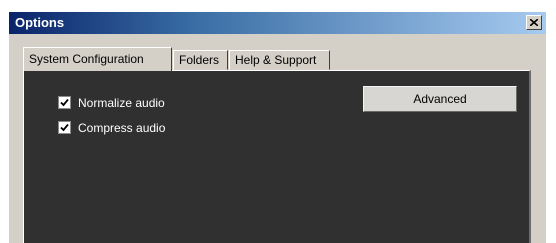  I want to click on close-button, so click(534, 22).